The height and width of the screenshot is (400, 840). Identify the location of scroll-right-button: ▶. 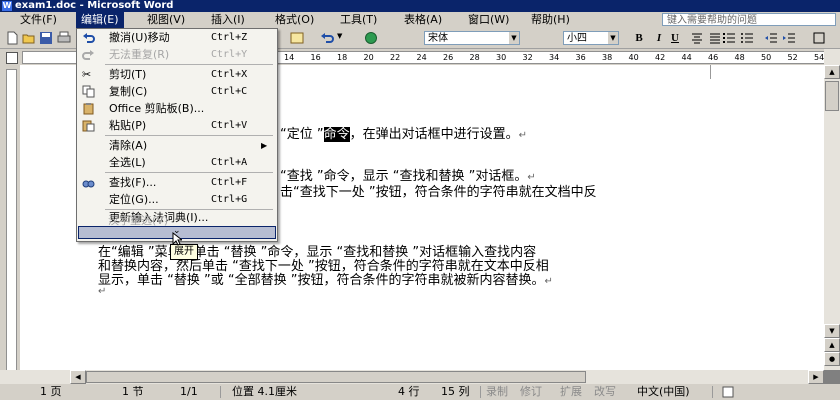
(816, 377).